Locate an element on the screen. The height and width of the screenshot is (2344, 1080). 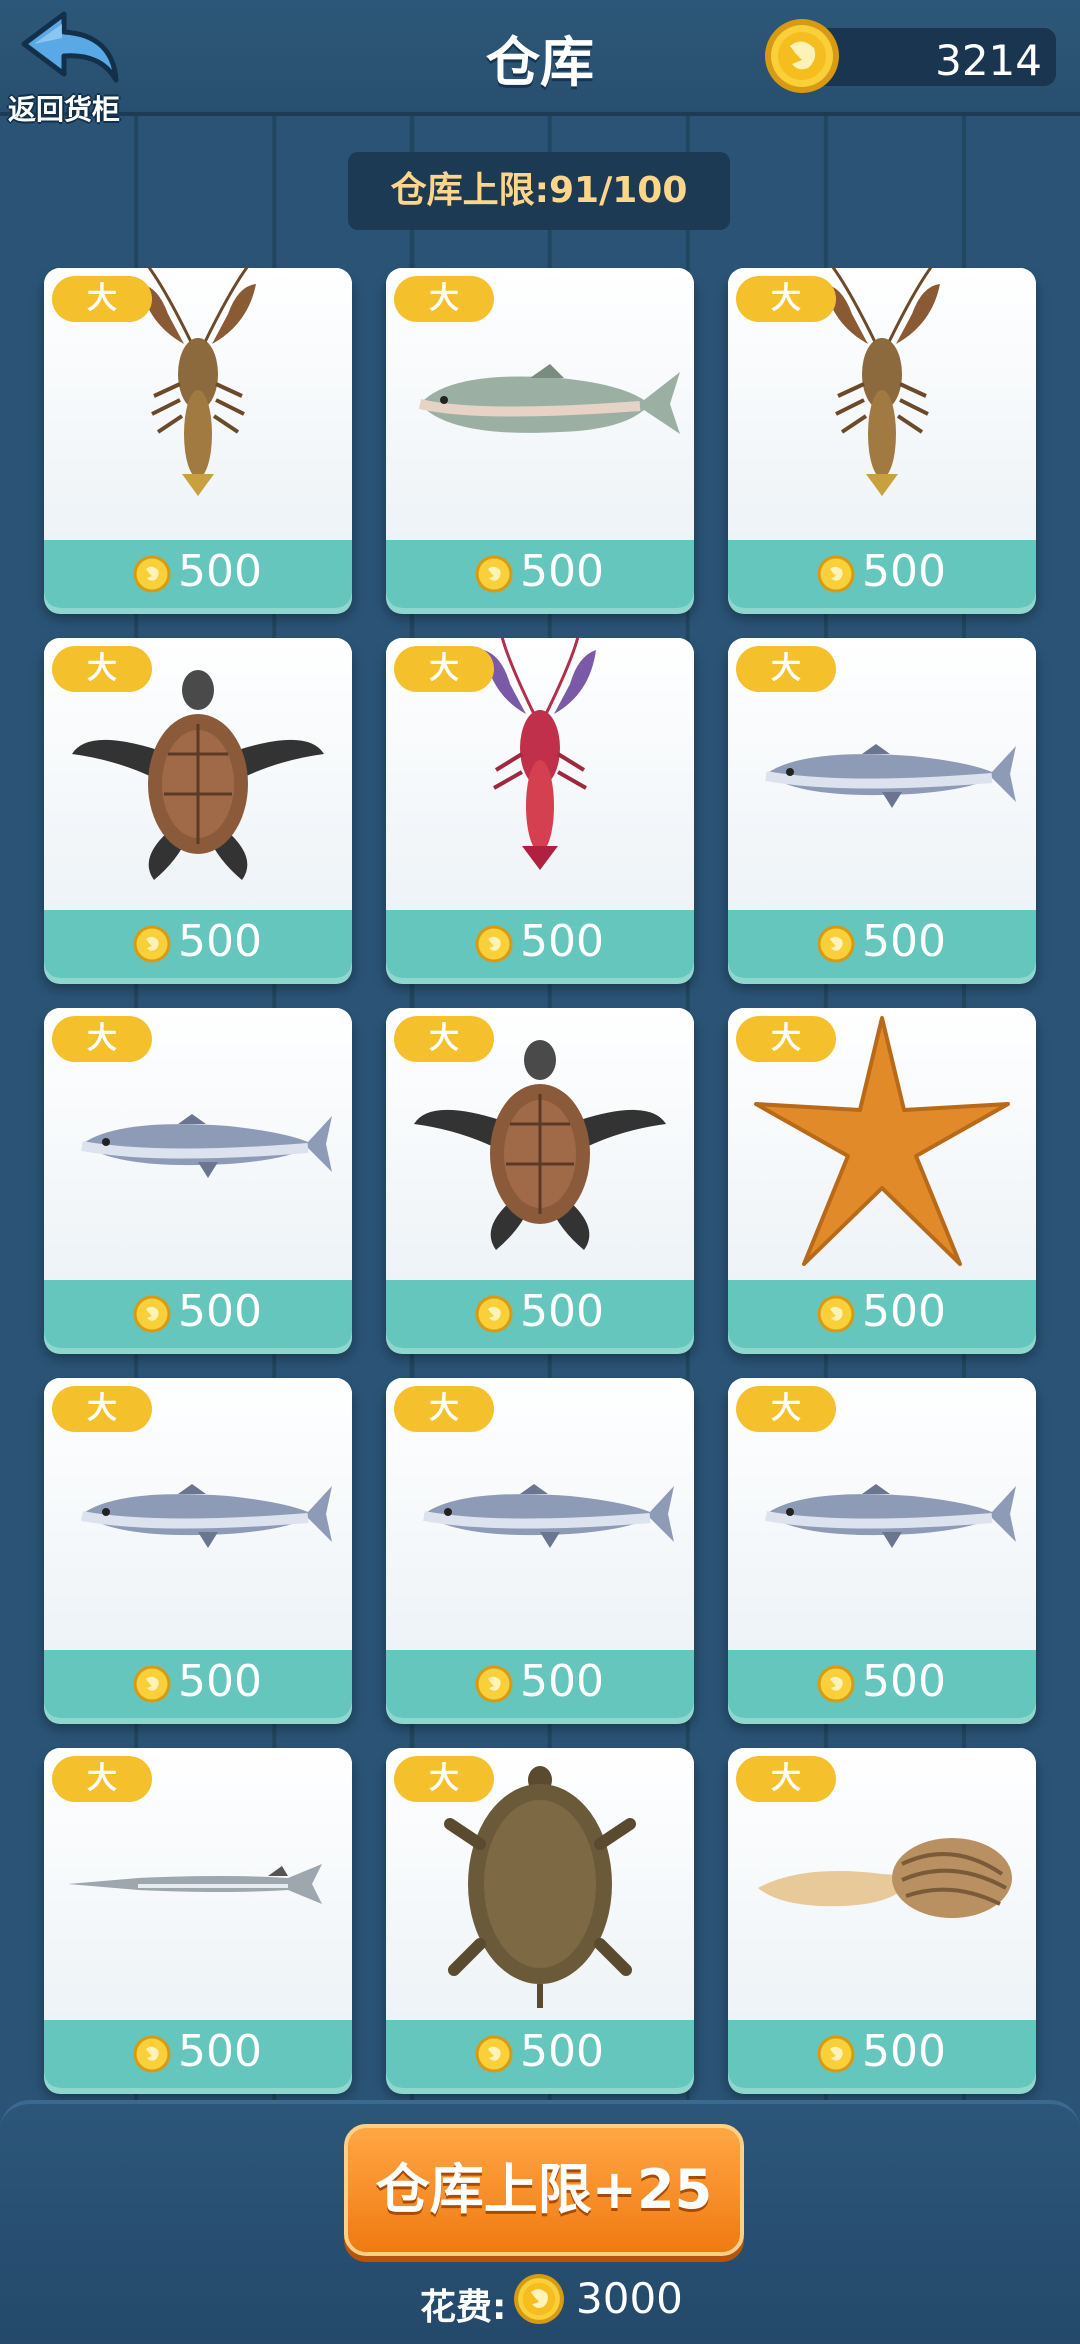
capacity-indicator: 仓库上限:91/100 is located at coordinates (539, 191).